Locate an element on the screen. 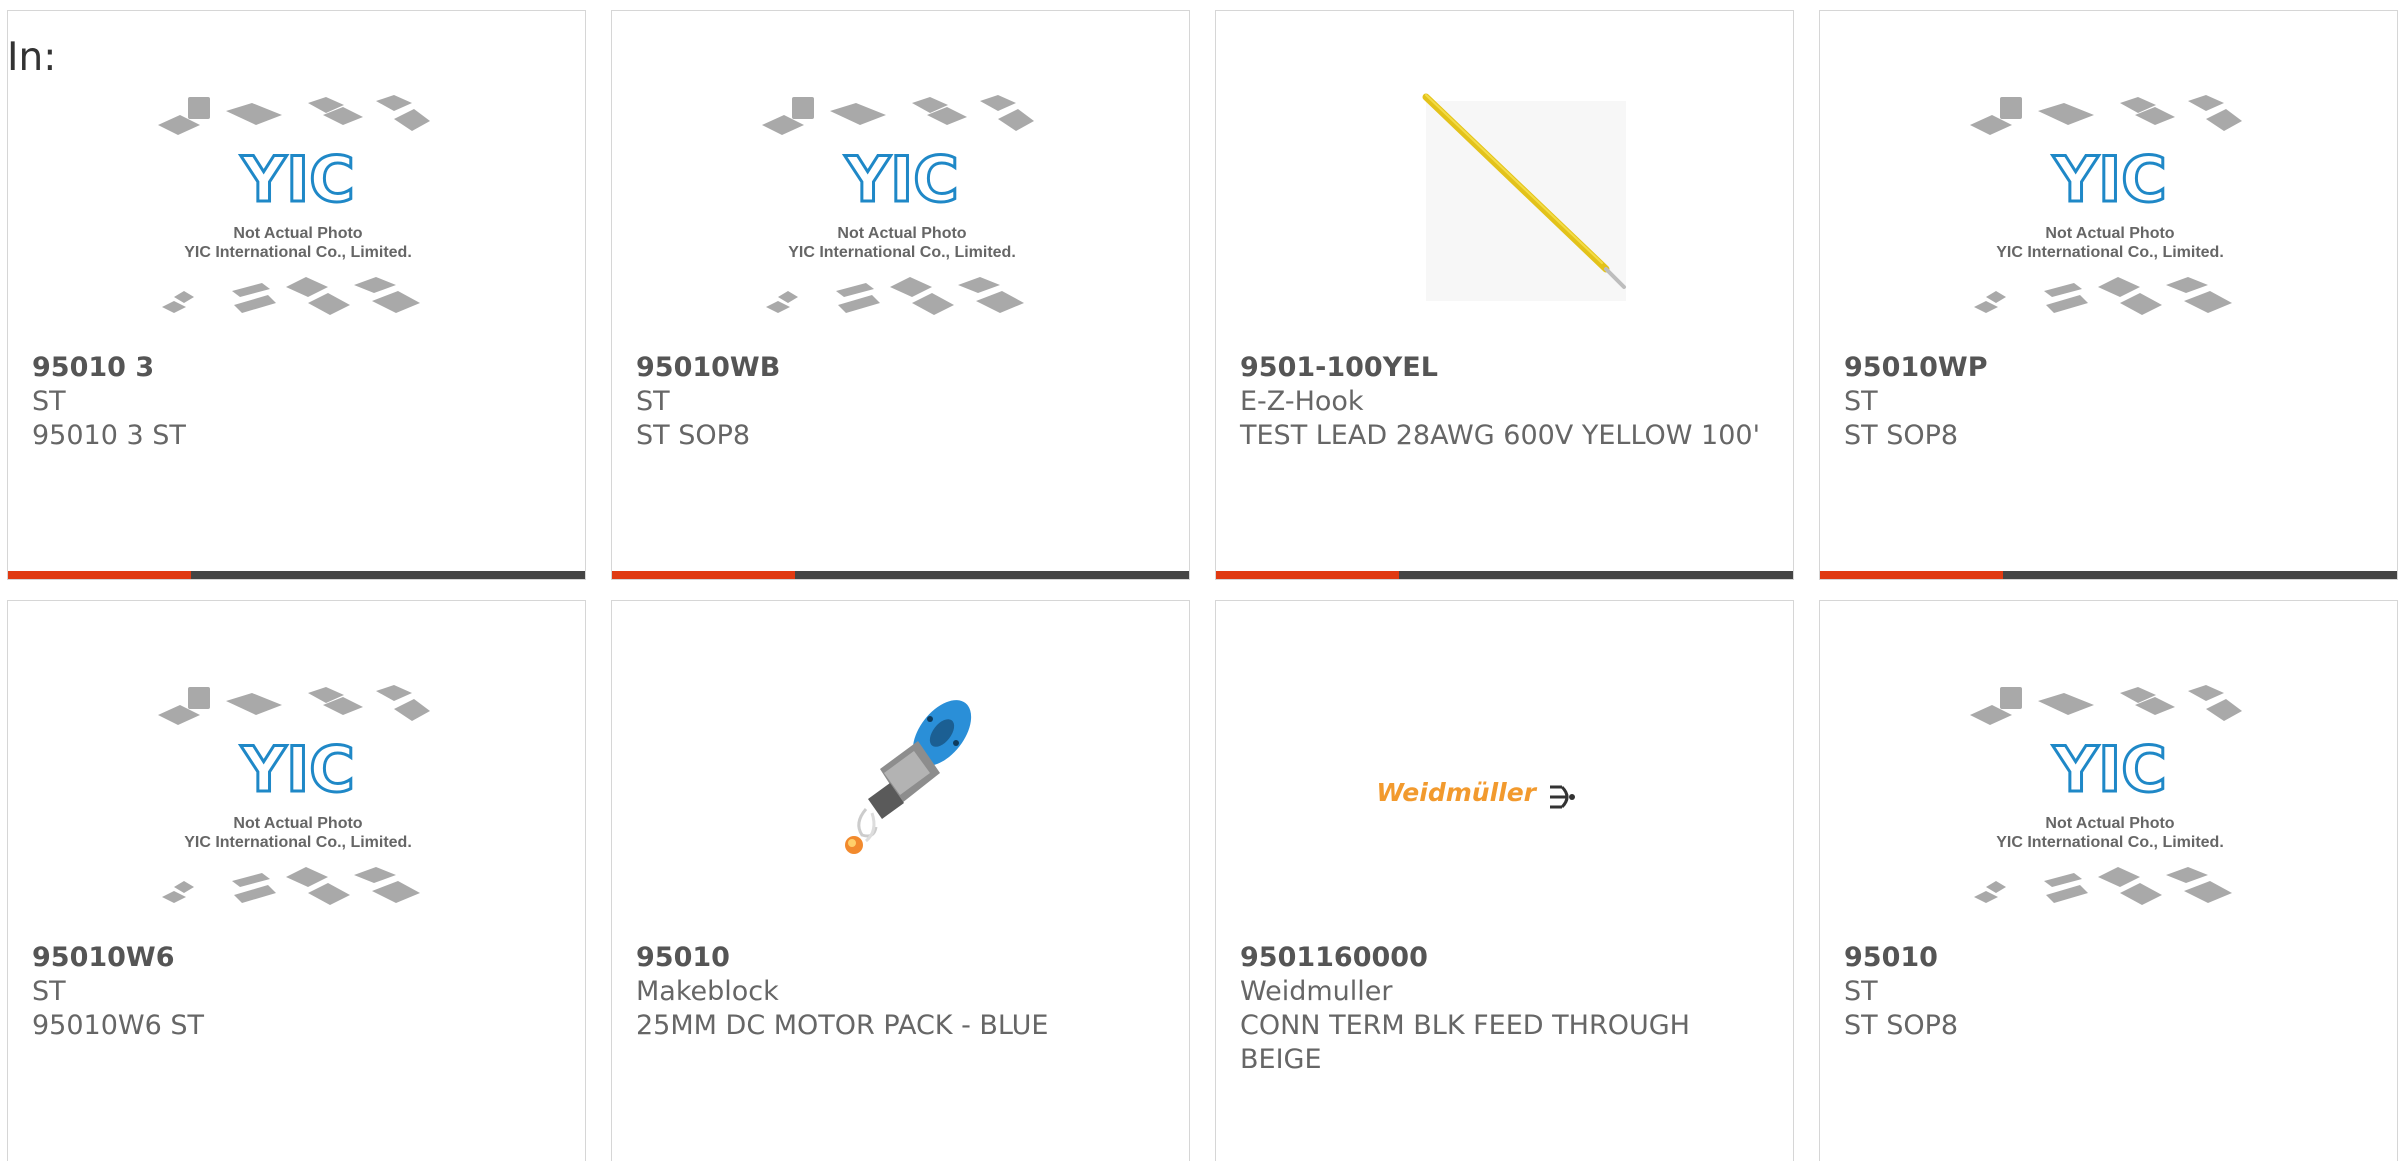 This screenshot has height=1161, width=2400. manufacturer: Makeblock is located at coordinates (707, 991).